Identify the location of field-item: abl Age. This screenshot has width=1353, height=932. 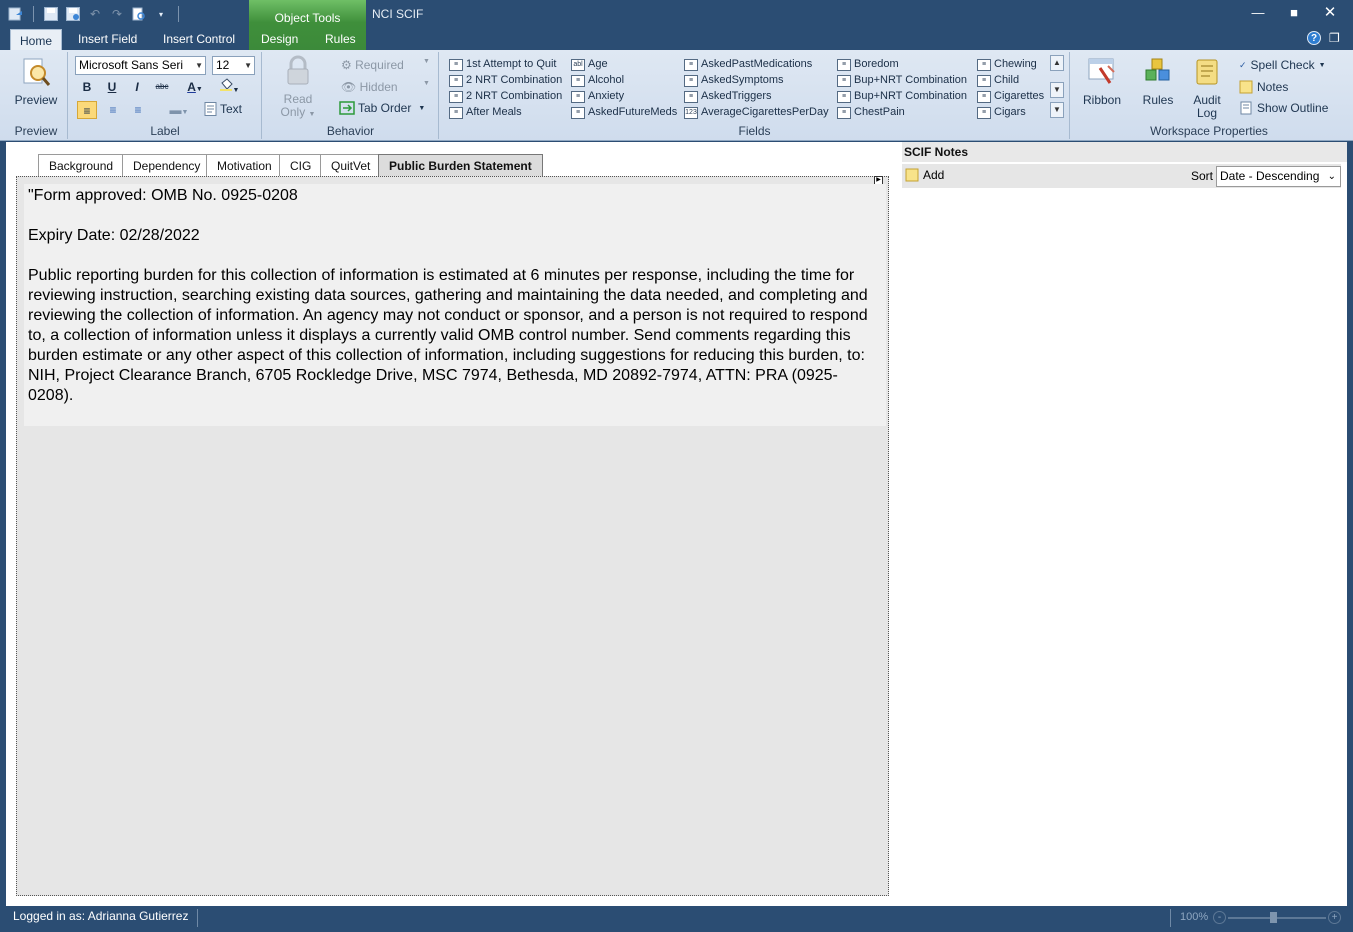
(589, 64).